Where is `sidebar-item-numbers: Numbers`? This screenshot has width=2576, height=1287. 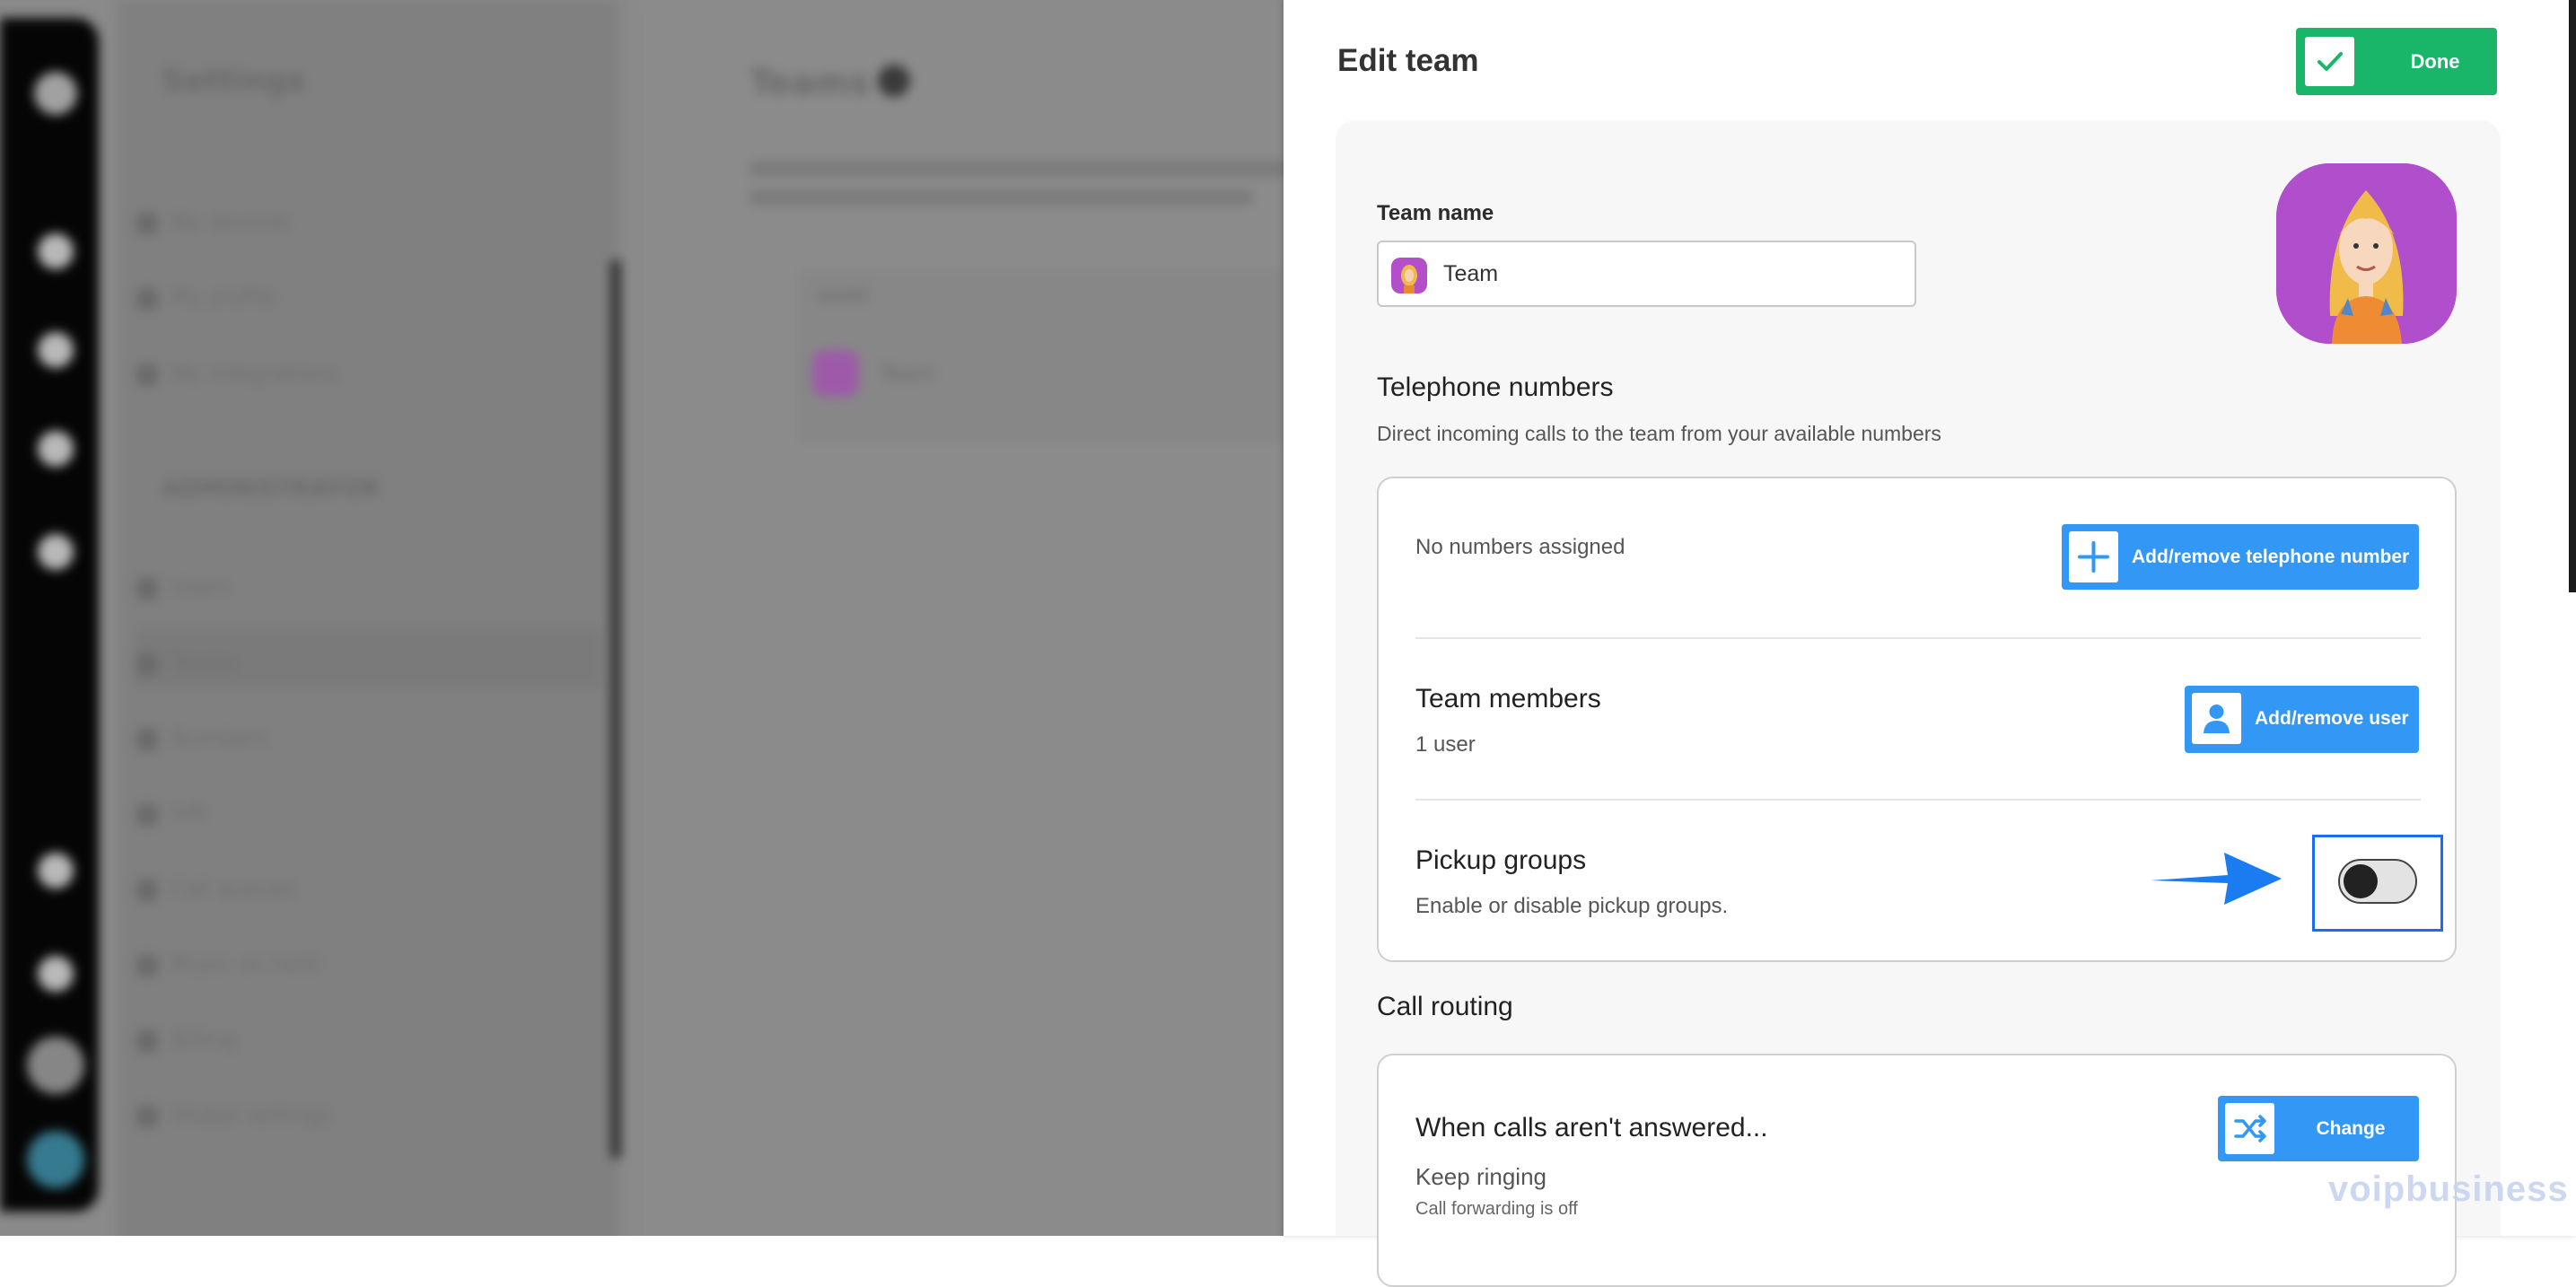
sidebar-item-numbers: Numbers is located at coordinates (202, 737).